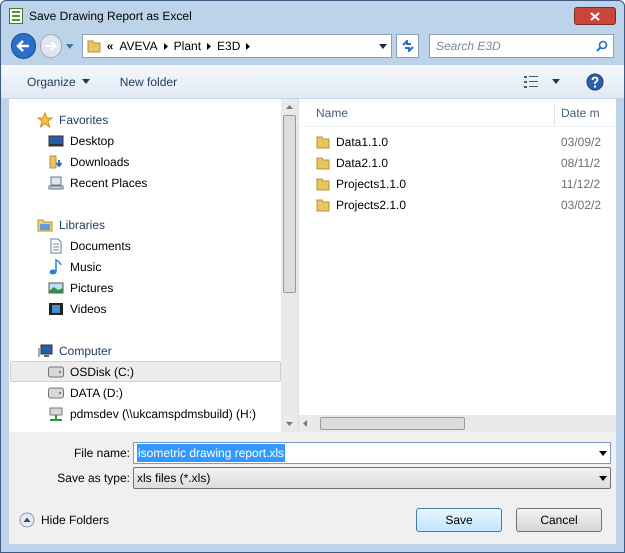 The height and width of the screenshot is (553, 625). I want to click on nav-item: OSDisk (C:), so click(145, 371).